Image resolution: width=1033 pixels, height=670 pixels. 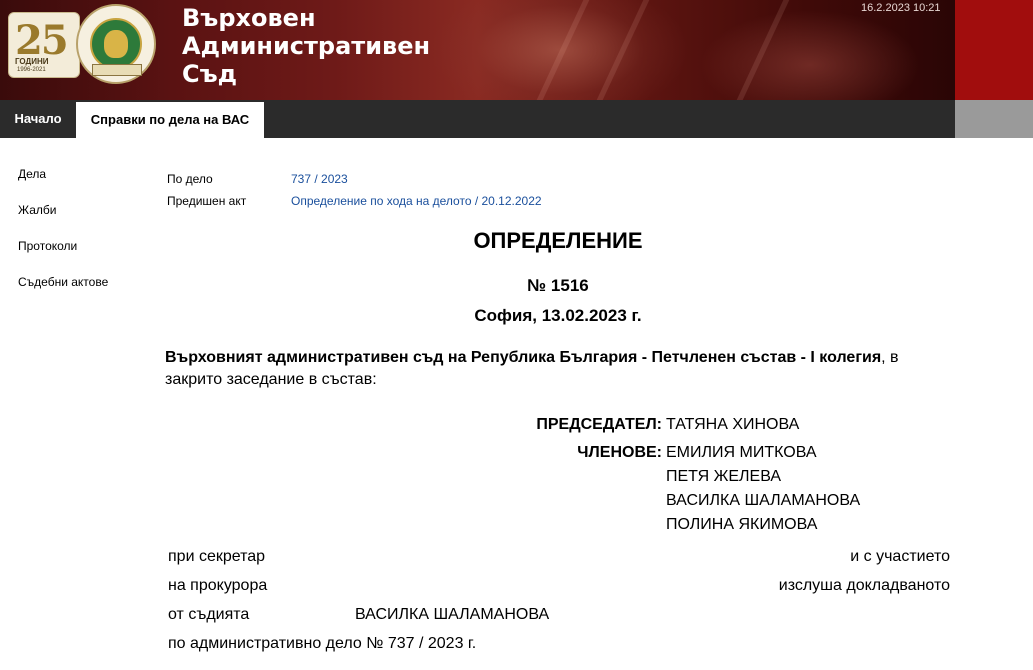 I want to click on court-name-line-3: Съд, so click(x=210, y=74).